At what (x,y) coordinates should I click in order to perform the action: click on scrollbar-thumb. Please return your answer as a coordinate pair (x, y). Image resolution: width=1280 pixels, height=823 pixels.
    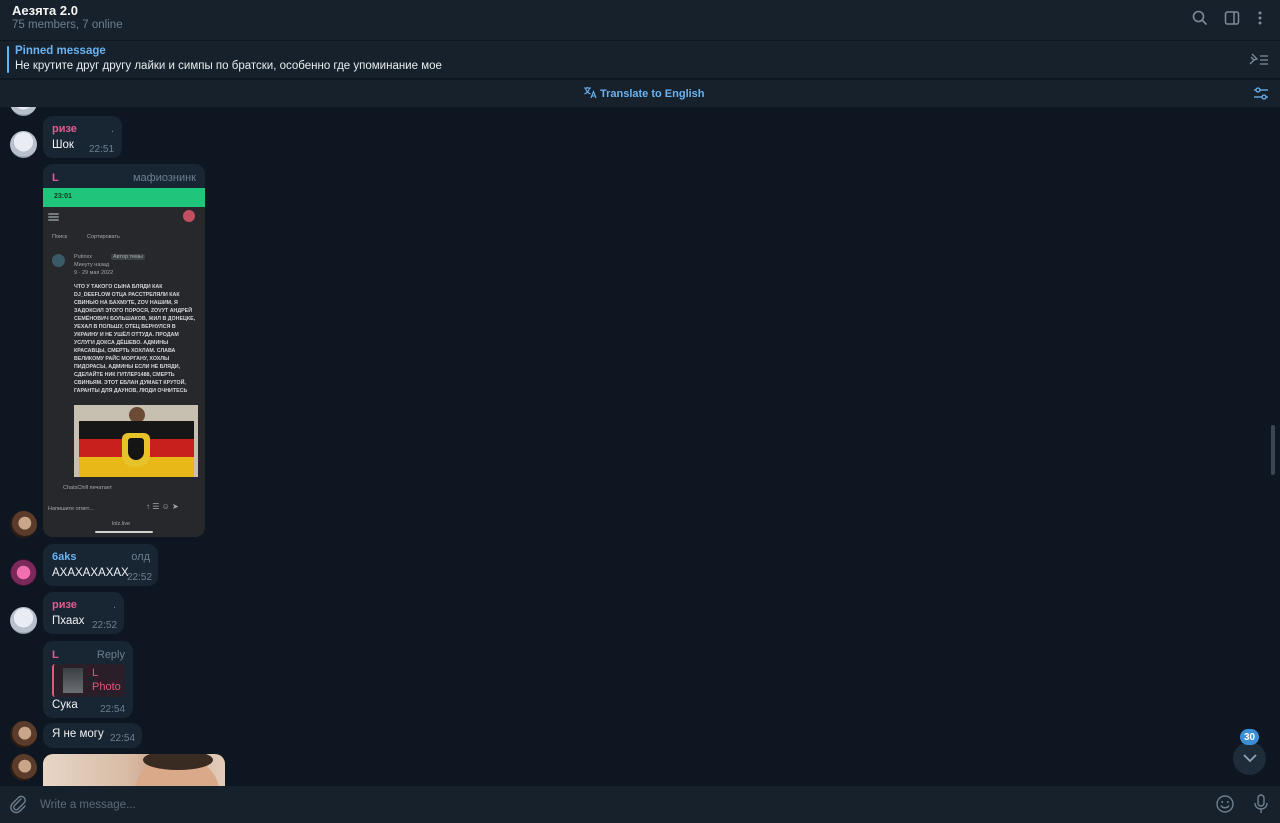
    Looking at the image, I should click on (1273, 450).